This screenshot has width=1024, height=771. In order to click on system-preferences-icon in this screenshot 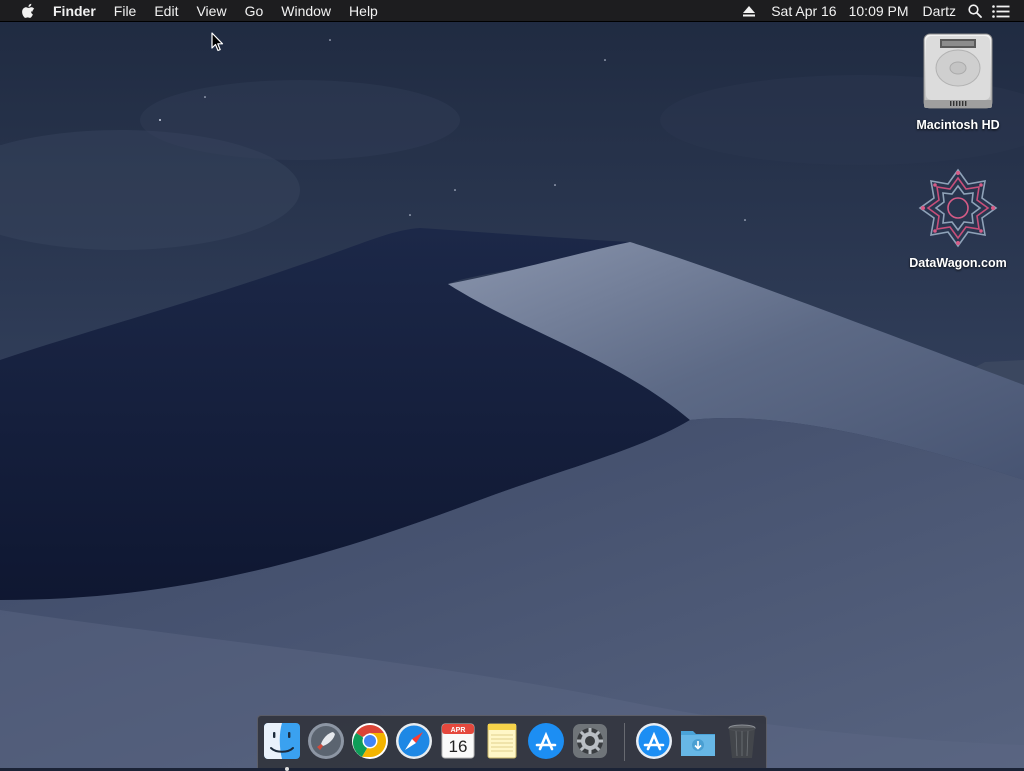, I will do `click(590, 741)`.